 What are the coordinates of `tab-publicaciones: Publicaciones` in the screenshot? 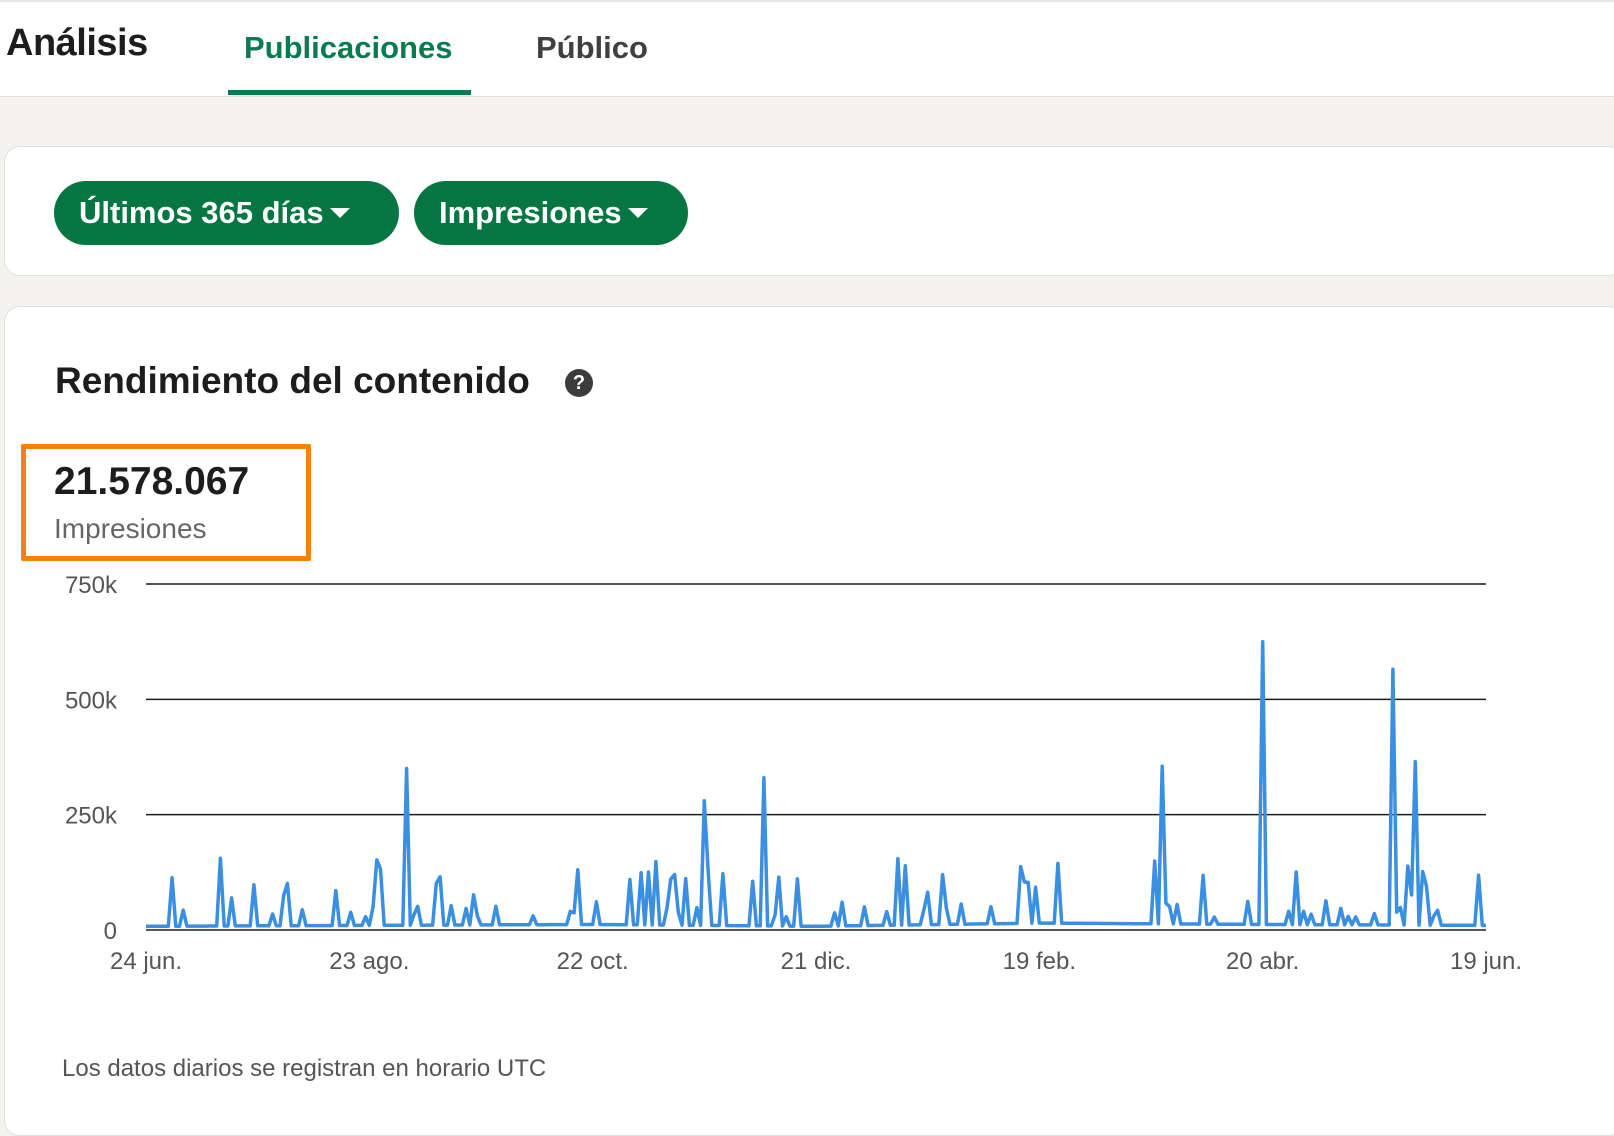 It's located at (348, 48).